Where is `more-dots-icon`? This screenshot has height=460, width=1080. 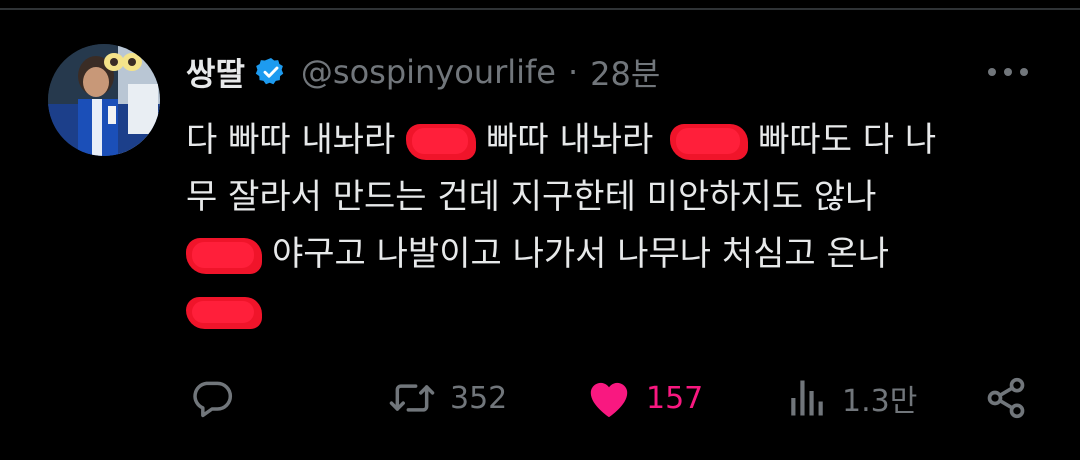
more-dots-icon is located at coordinates (1008, 72).